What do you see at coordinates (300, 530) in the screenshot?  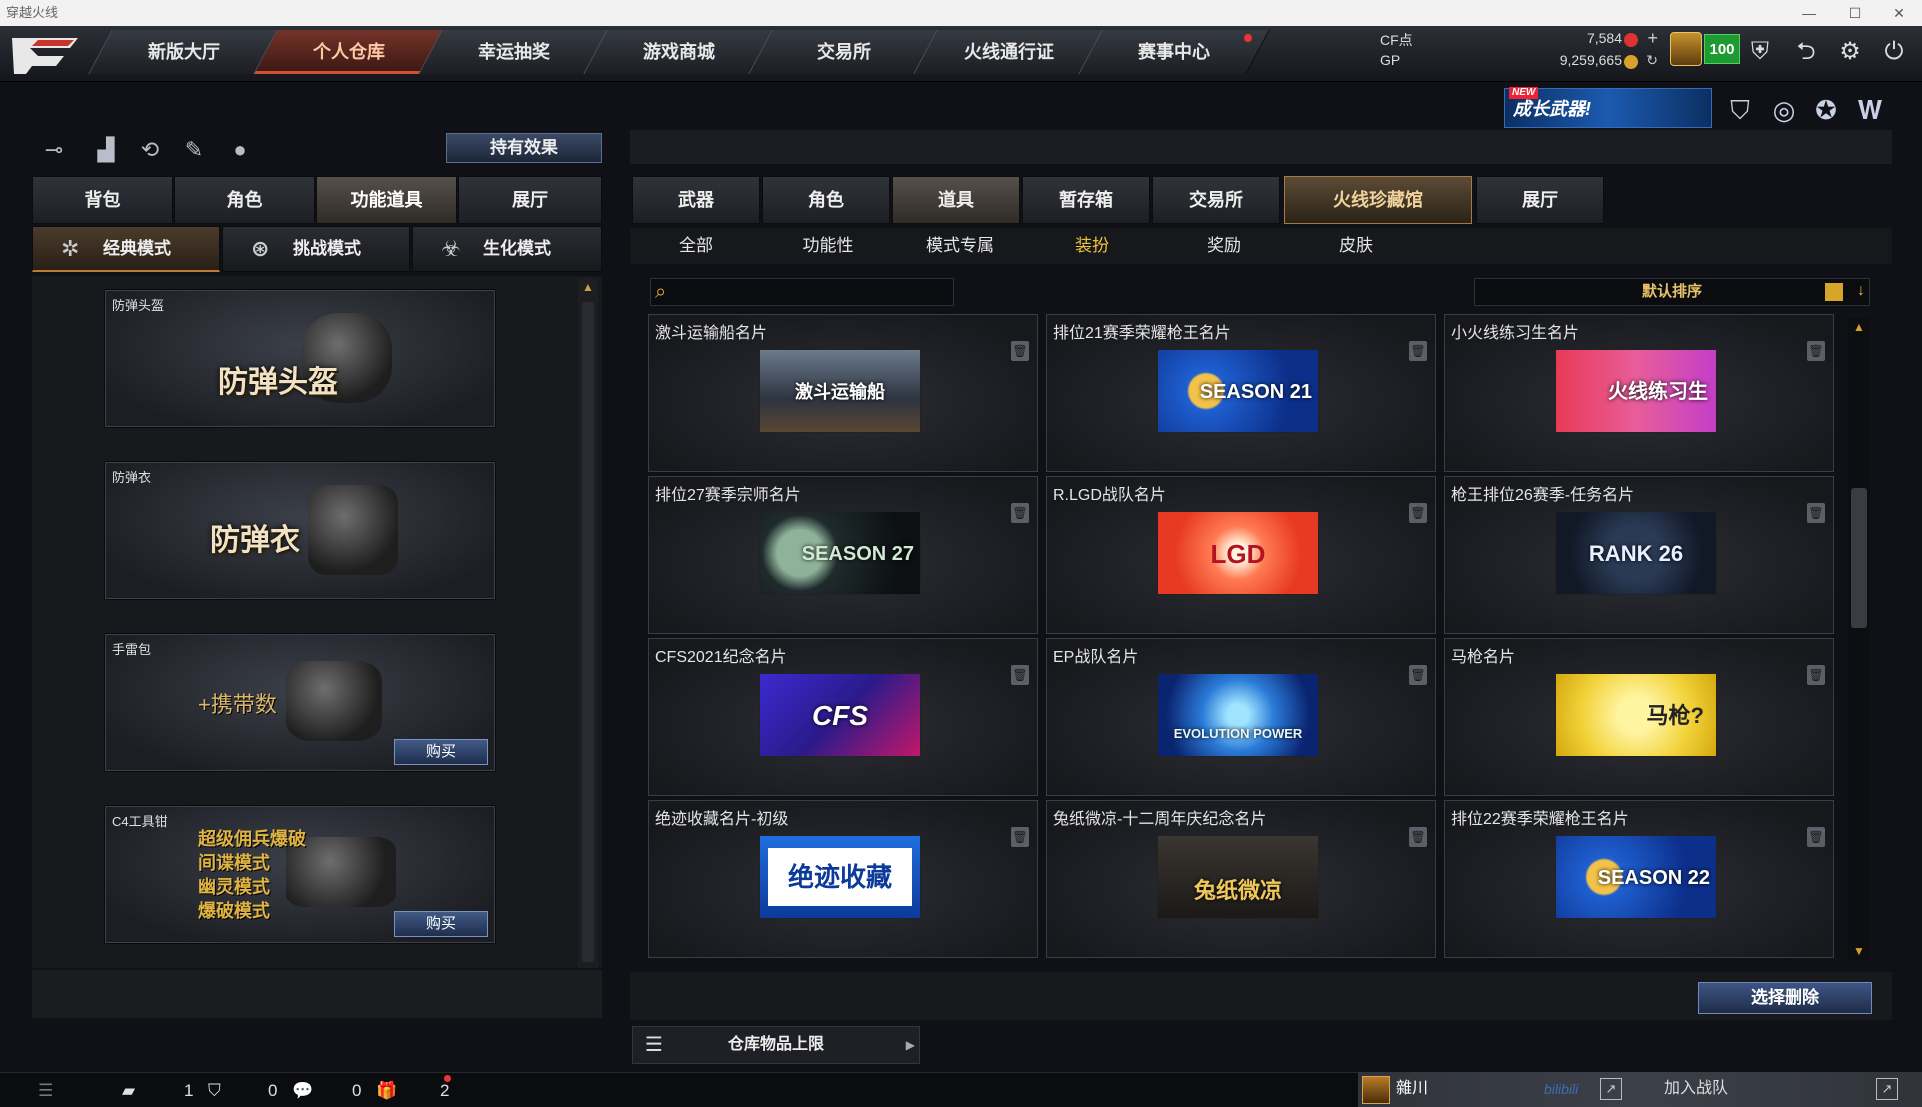 I see `item-card-vest: 防弹衣 防弹衣` at bounding box center [300, 530].